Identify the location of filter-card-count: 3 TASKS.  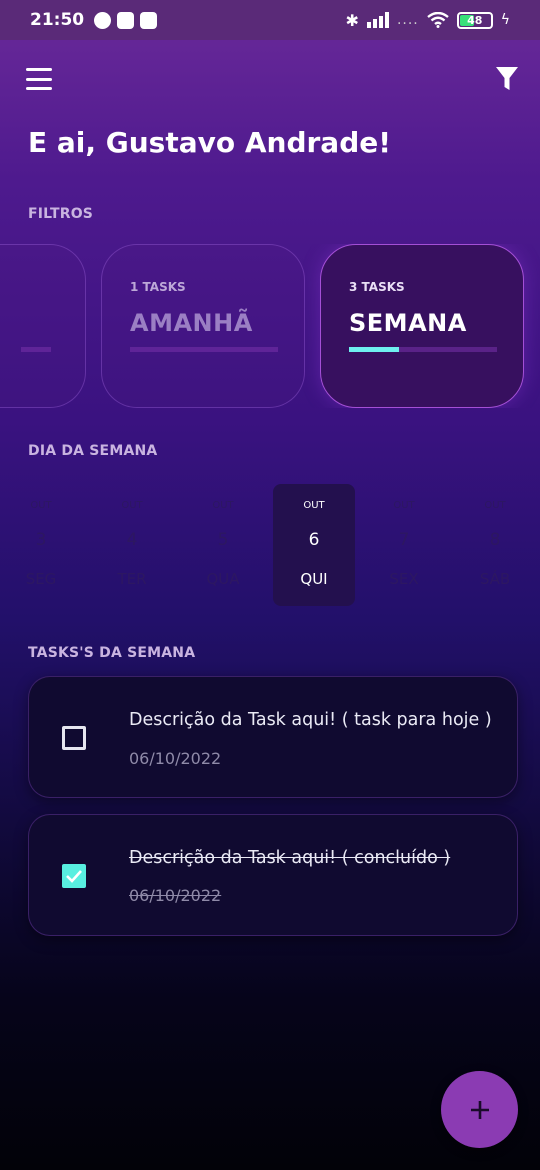
(377, 287).